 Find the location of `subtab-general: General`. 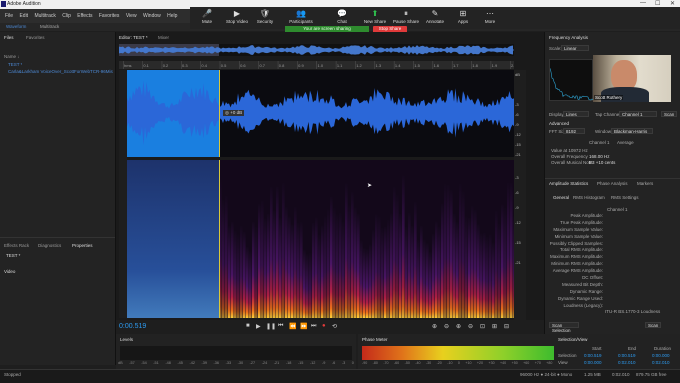

subtab-general: General is located at coordinates (561, 197).